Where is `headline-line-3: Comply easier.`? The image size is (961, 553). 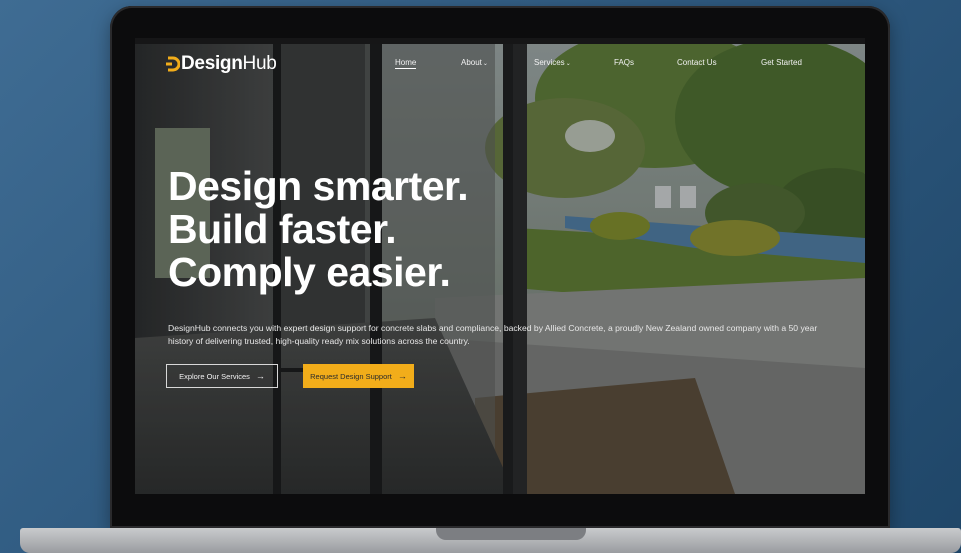 headline-line-3: Comply easier. is located at coordinates (309, 272).